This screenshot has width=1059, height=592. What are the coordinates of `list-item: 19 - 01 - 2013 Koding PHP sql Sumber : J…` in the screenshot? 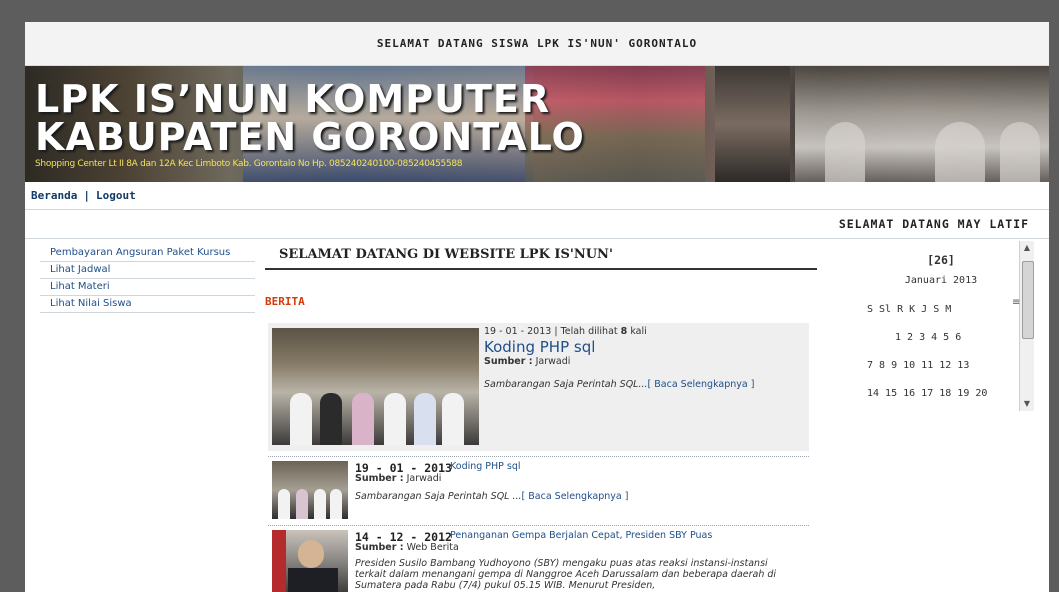 It's located at (538, 488).